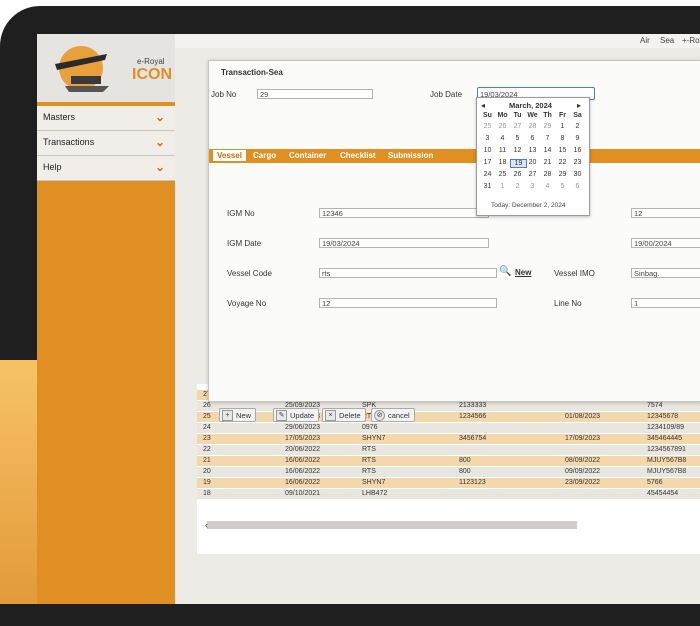 This screenshot has height=626, width=700. Describe the element at coordinates (577, 162) in the screenshot. I see `calendar-day: 23` at that location.